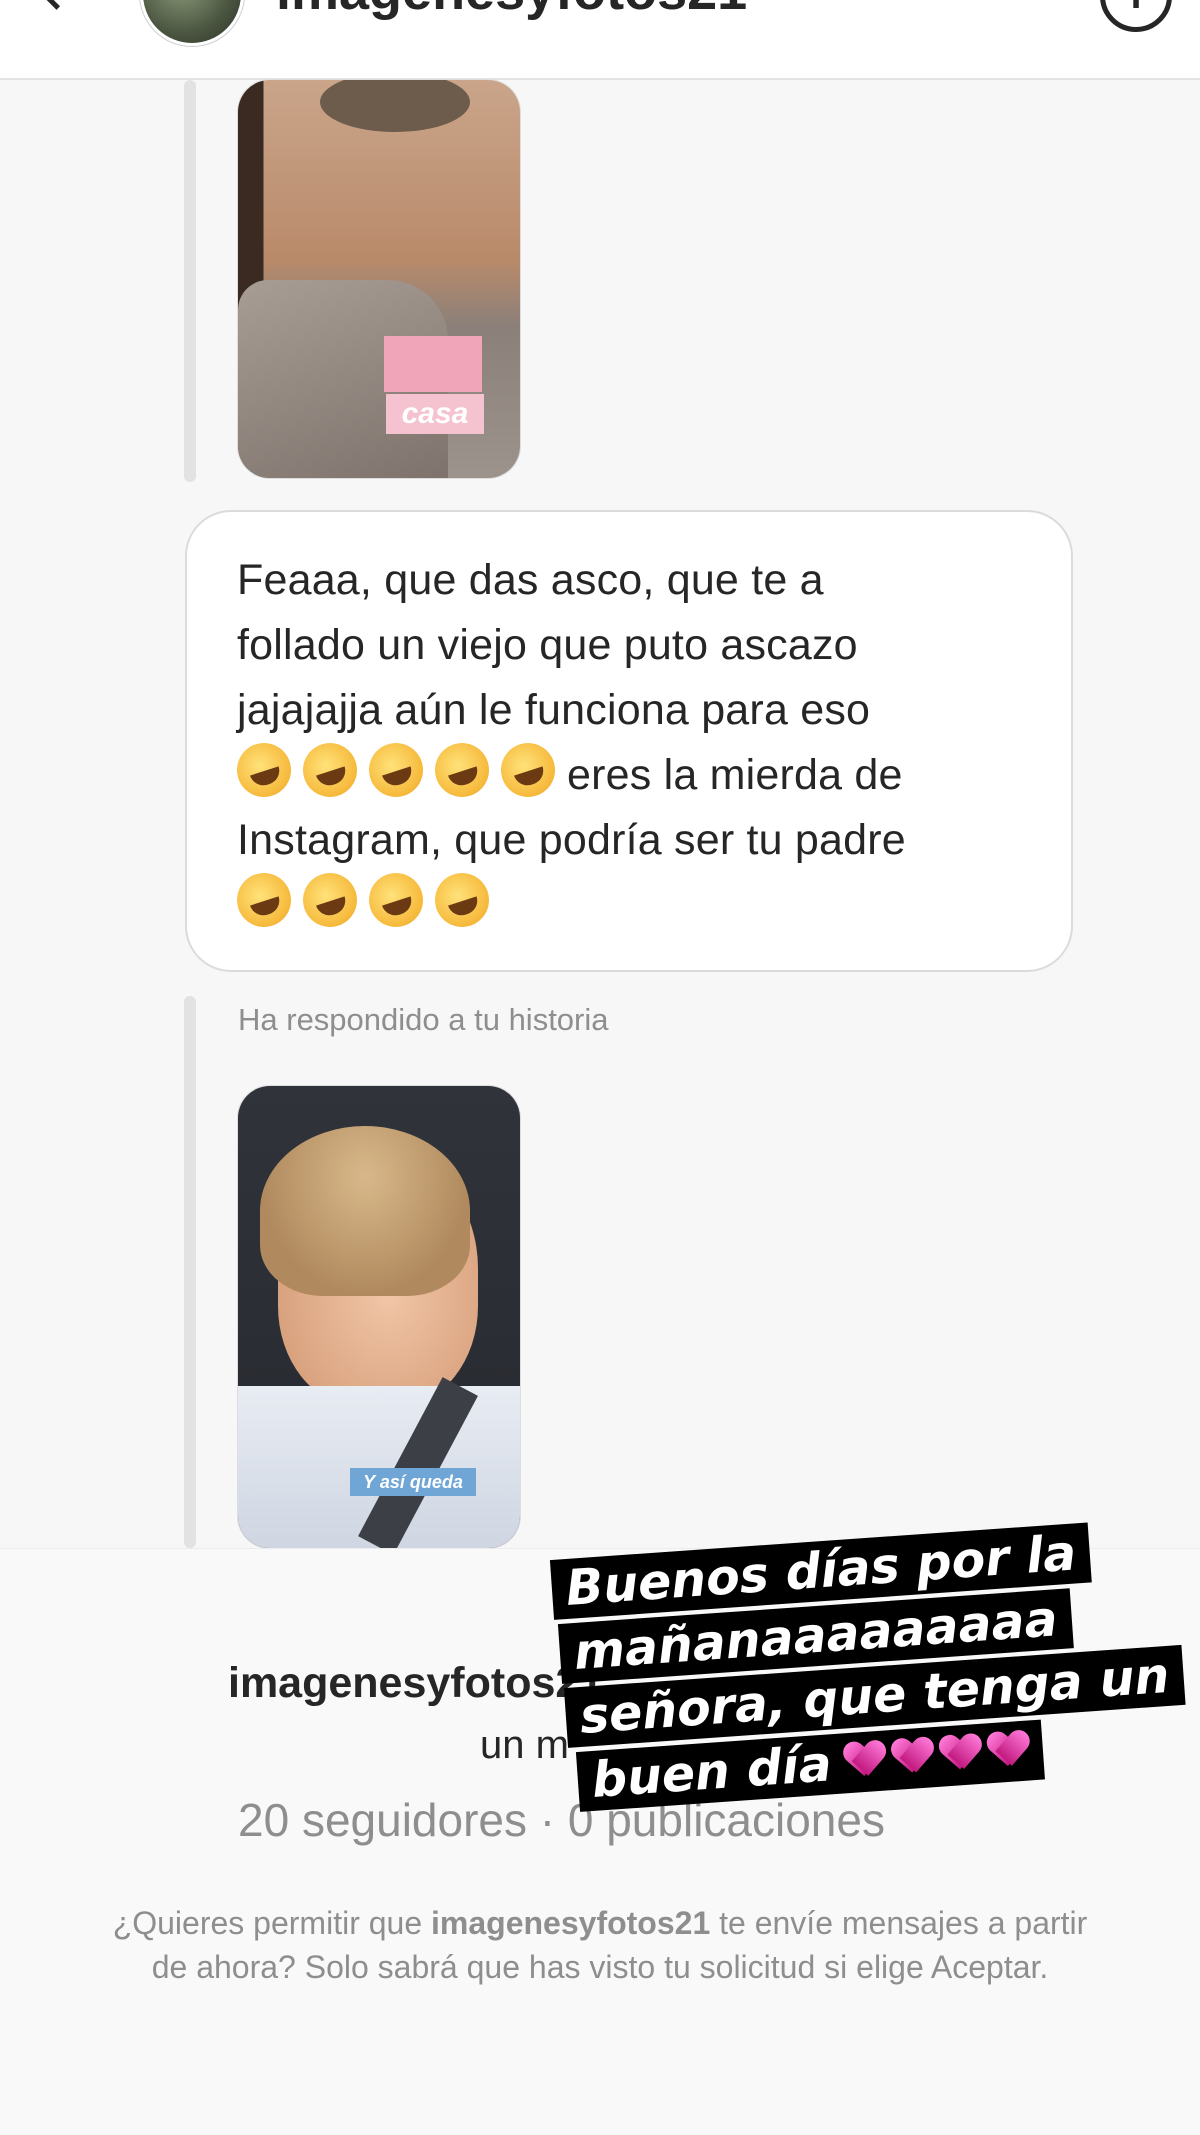  What do you see at coordinates (423, 1019) in the screenshot?
I see `story-reply-caption: Ha respondido a tu historia` at bounding box center [423, 1019].